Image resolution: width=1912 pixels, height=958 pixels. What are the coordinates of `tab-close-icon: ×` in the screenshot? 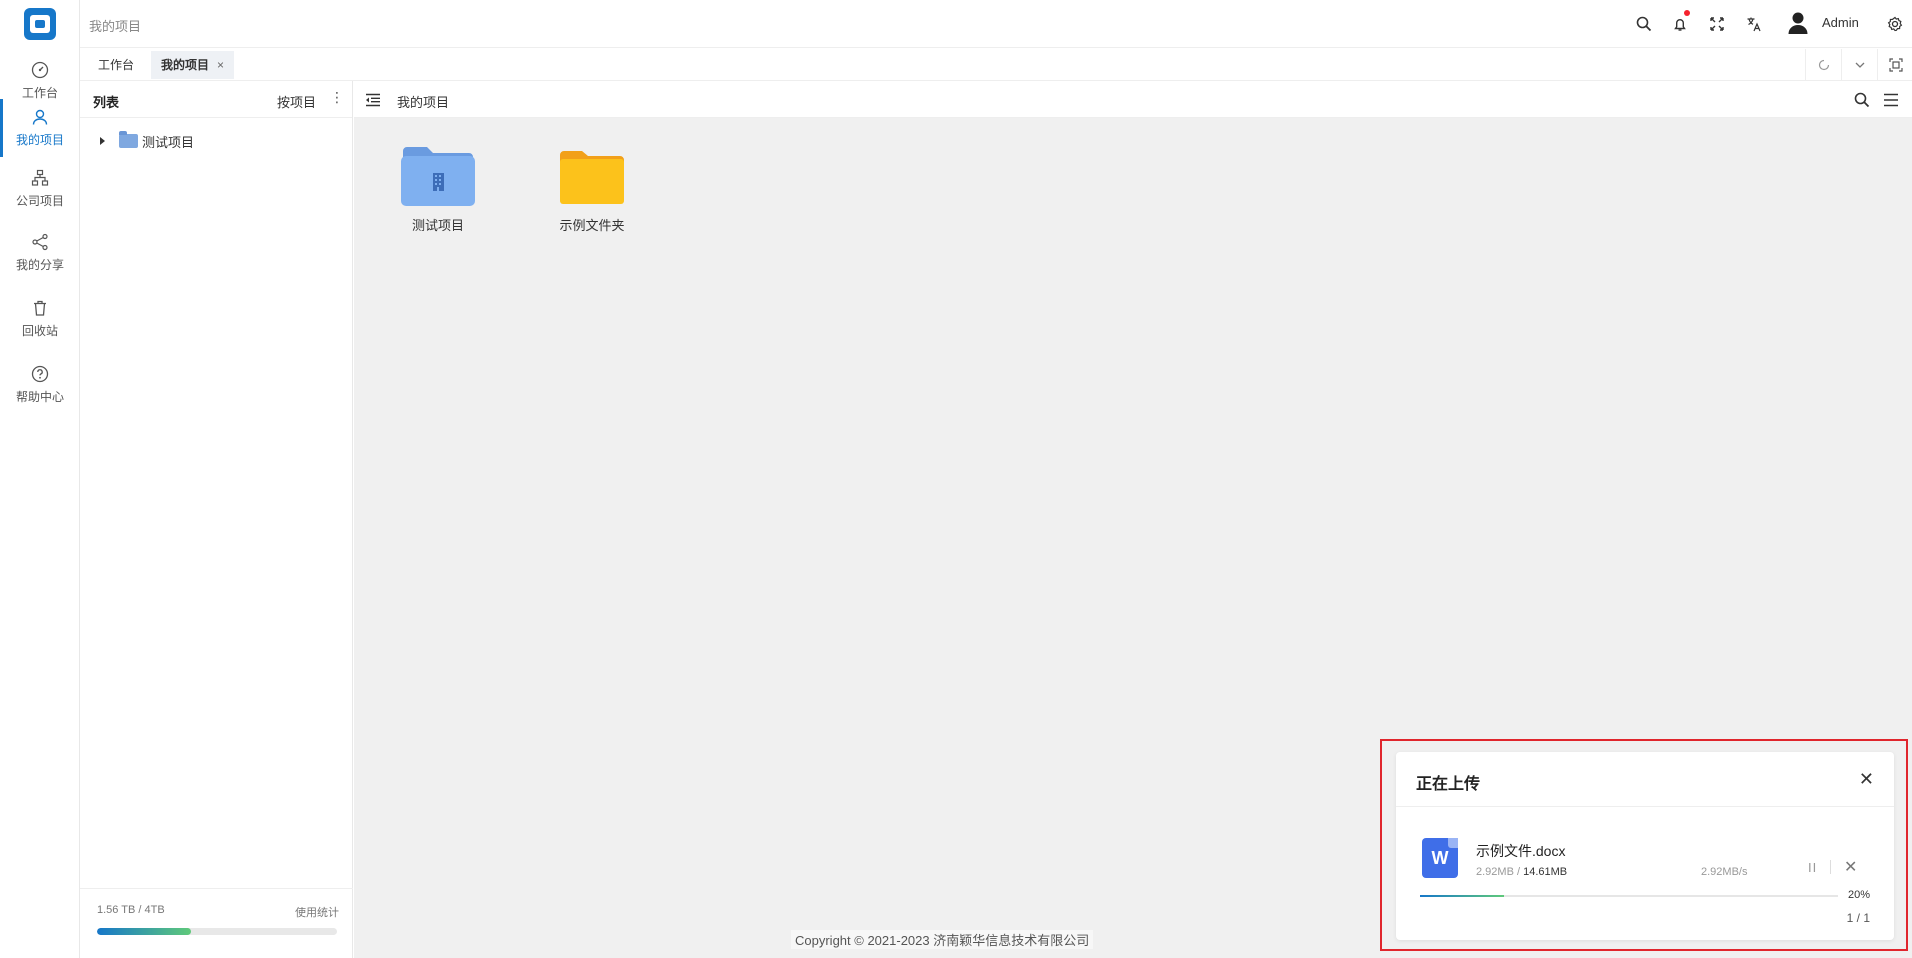 It's located at (220, 65).